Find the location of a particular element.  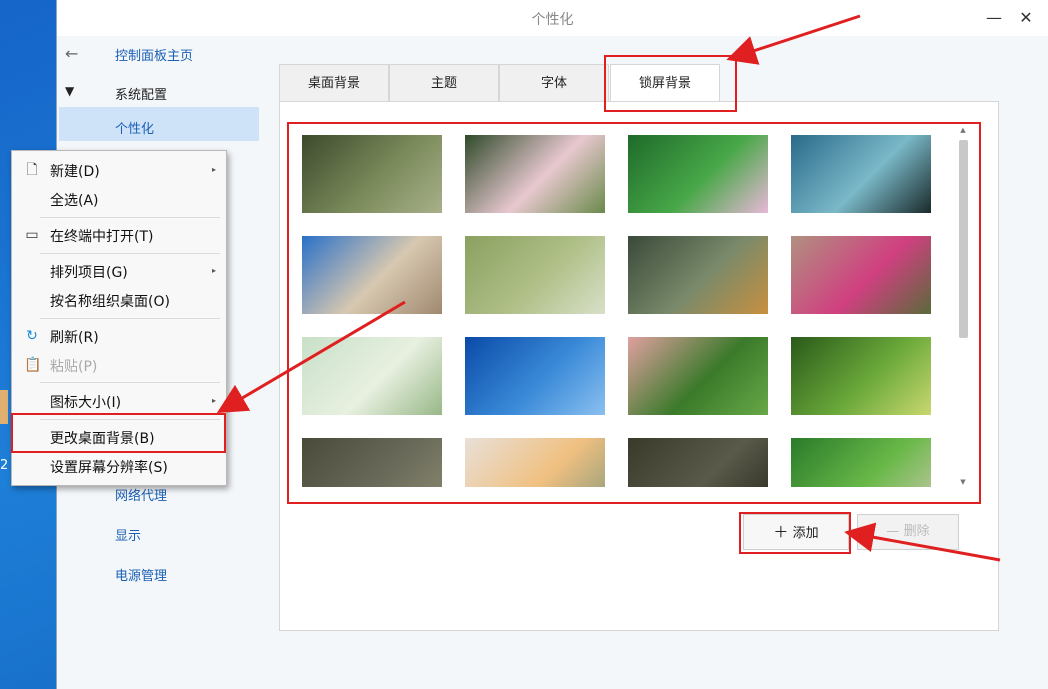

desktop-icon-label: 2 is located at coordinates (4, 465).